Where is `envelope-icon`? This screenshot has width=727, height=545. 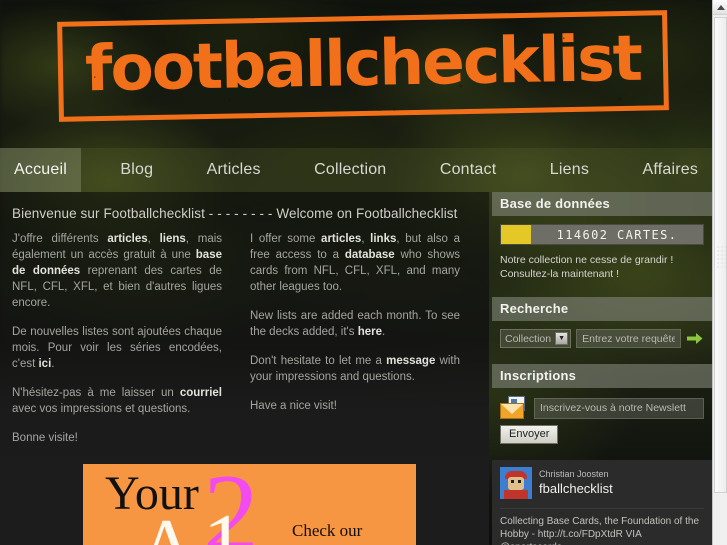 envelope-icon is located at coordinates (514, 408).